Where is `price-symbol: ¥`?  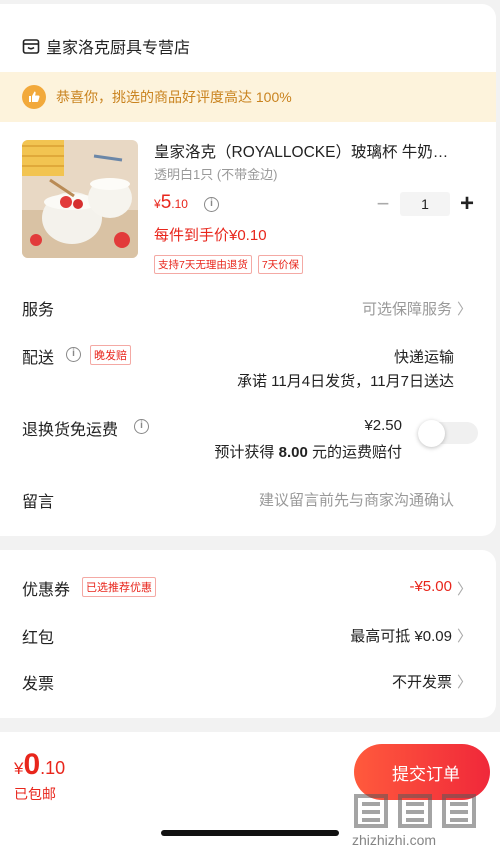 price-symbol: ¥ is located at coordinates (157, 204).